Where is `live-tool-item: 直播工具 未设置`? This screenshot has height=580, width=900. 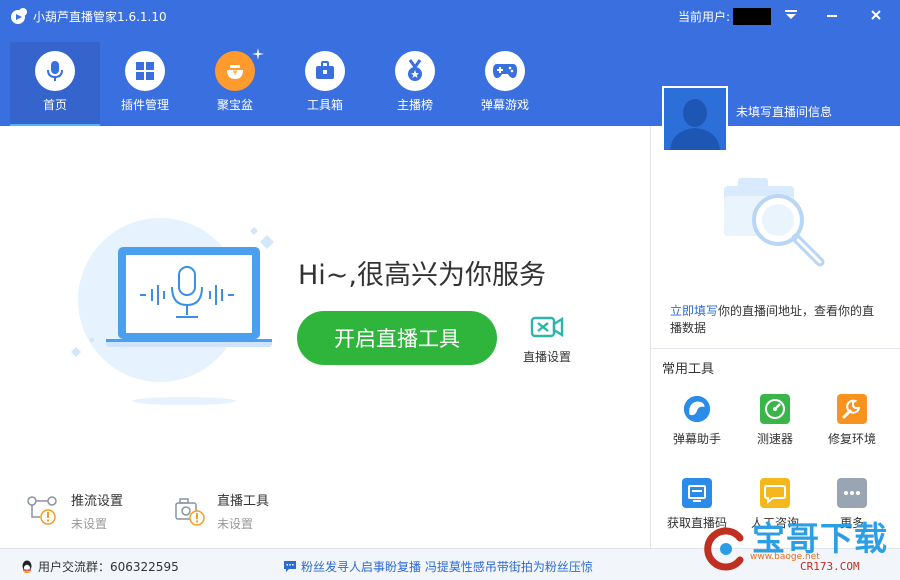 live-tool-item: 直播工具 未设置 is located at coordinates (243, 511).